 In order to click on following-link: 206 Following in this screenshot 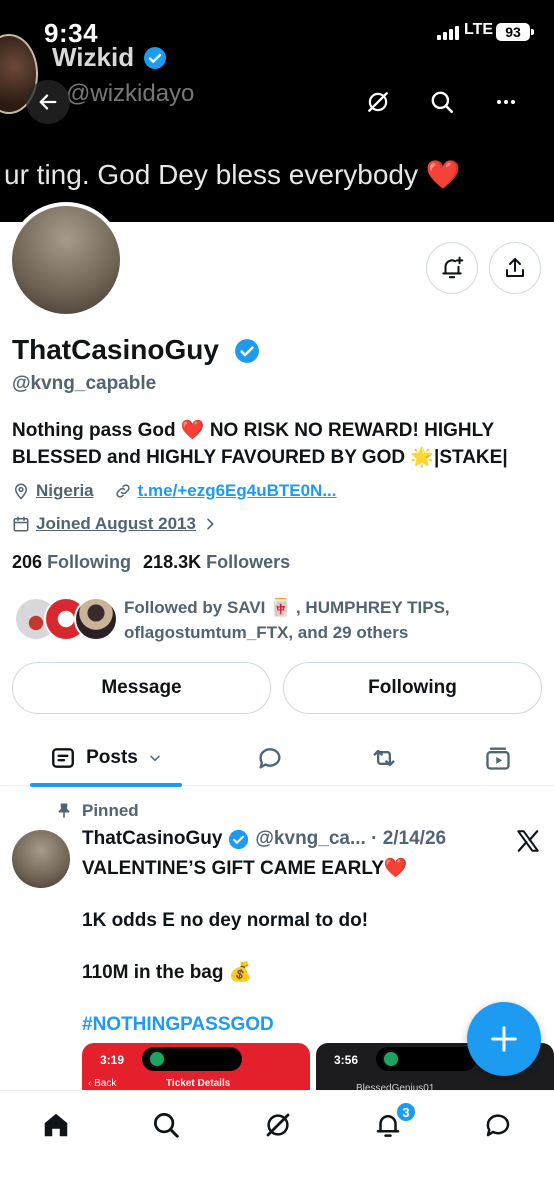, I will do `click(71, 562)`.